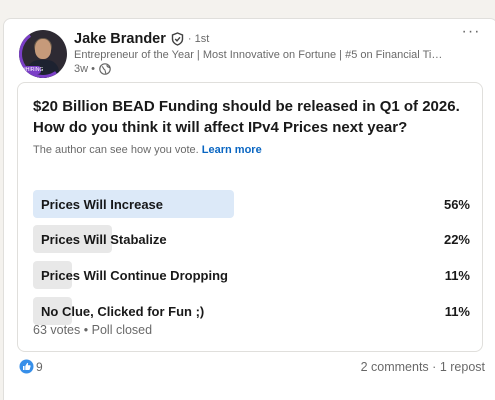 The height and width of the screenshot is (400, 495). What do you see at coordinates (251, 275) in the screenshot?
I see `poll-option: Prices Will Continue Dropping 11%` at bounding box center [251, 275].